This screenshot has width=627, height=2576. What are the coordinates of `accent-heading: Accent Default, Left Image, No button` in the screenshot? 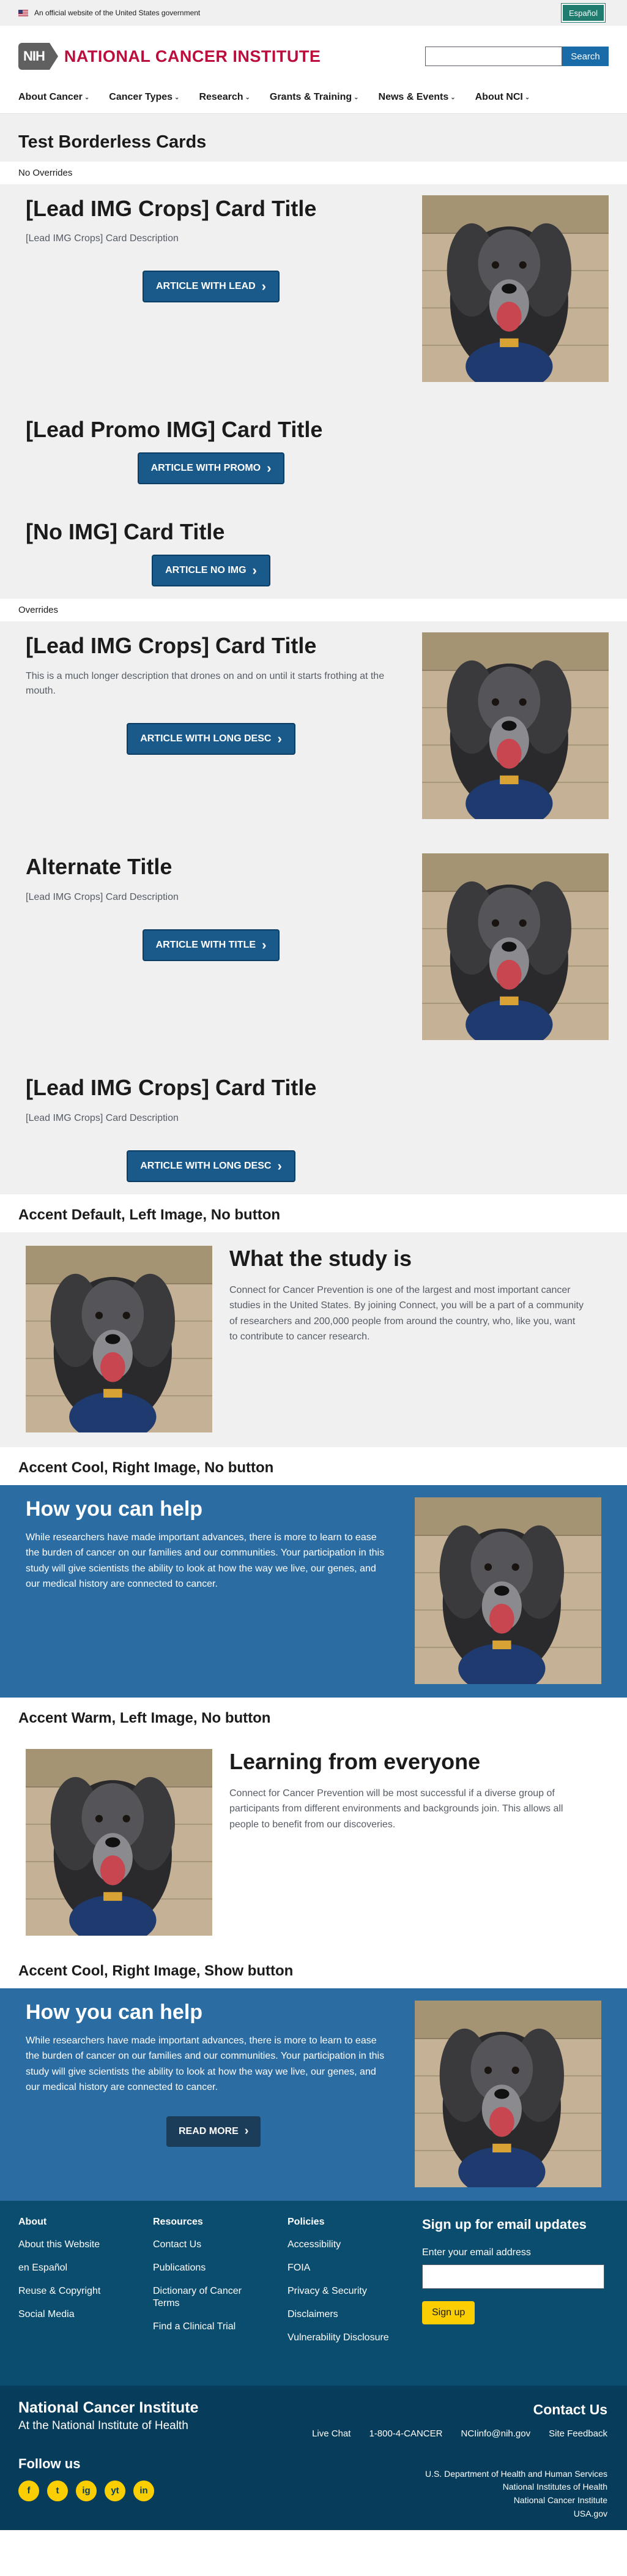 It's located at (149, 1214).